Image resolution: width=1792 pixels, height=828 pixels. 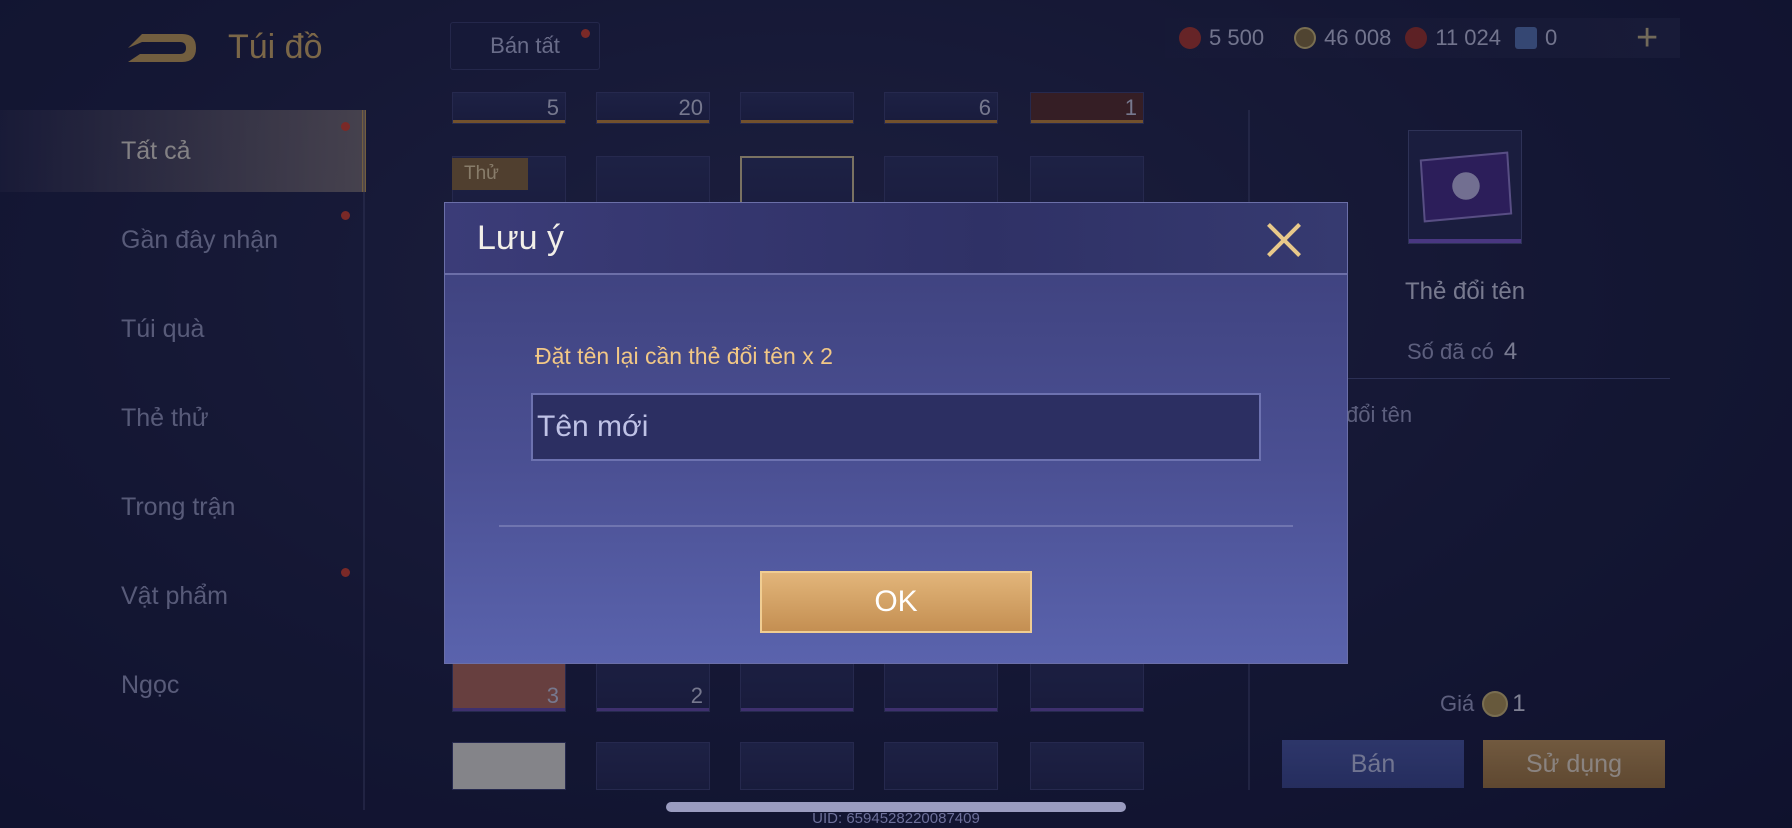 What do you see at coordinates (896, 239) in the screenshot?
I see `dialog-header: Lưu ý` at bounding box center [896, 239].